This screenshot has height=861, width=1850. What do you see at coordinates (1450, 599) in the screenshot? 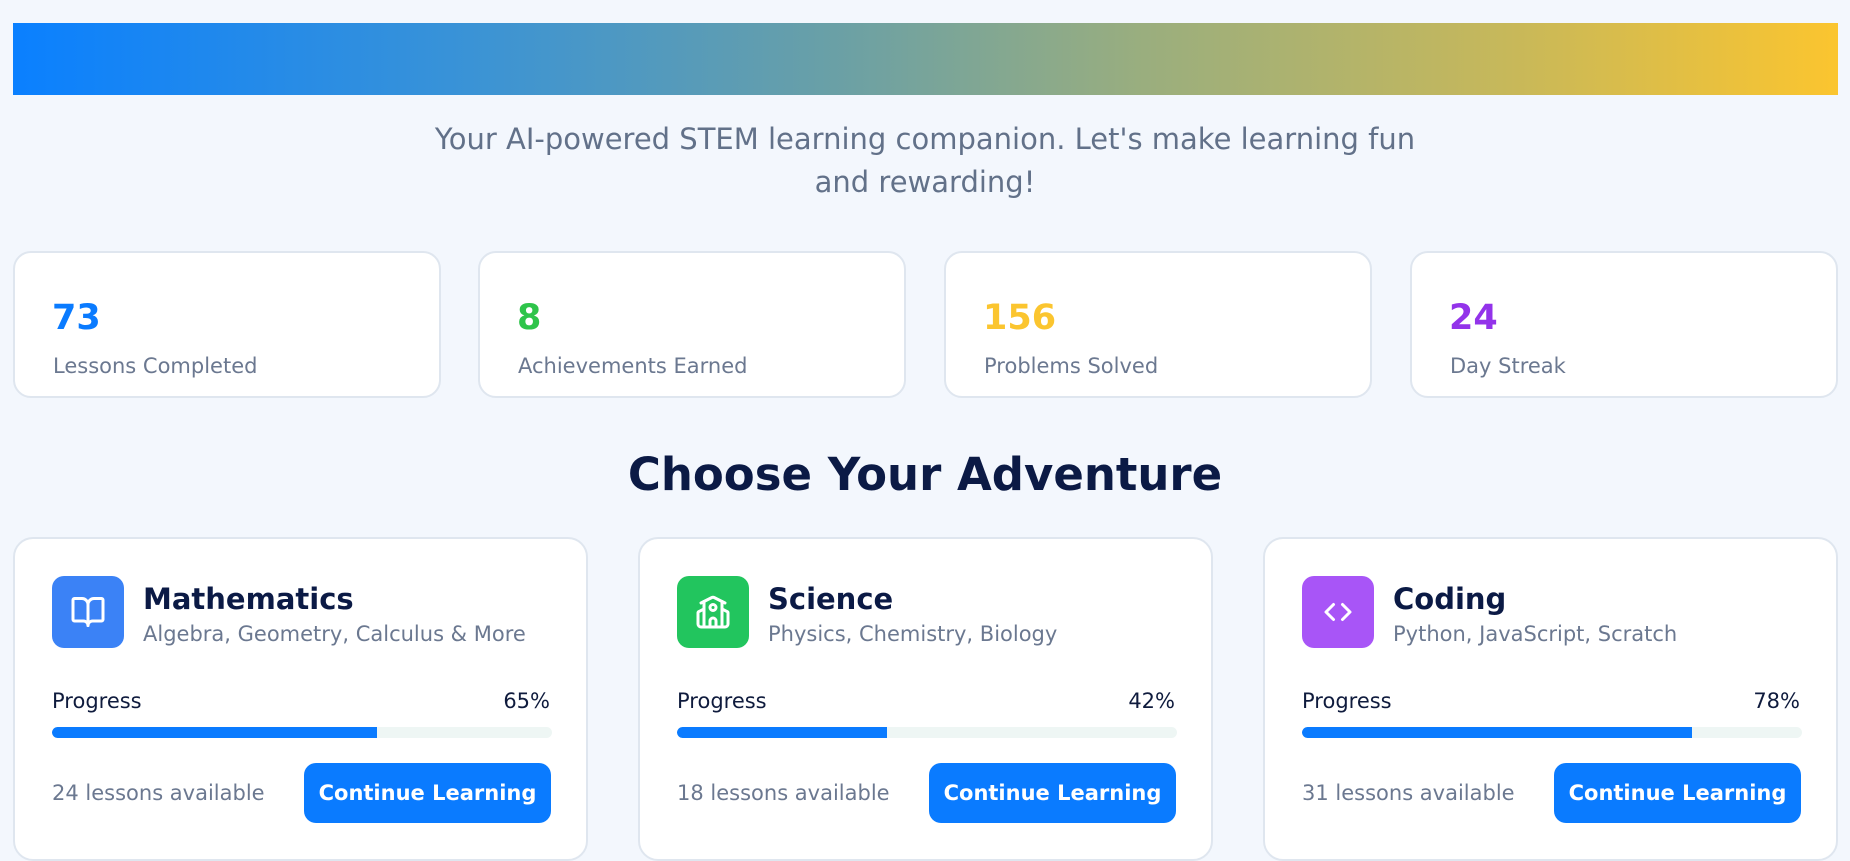
I see `subject-name: Coding` at bounding box center [1450, 599].